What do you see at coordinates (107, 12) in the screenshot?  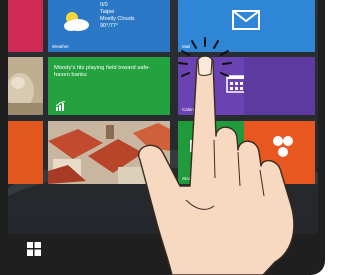 I see `weather-city: Taipei` at bounding box center [107, 12].